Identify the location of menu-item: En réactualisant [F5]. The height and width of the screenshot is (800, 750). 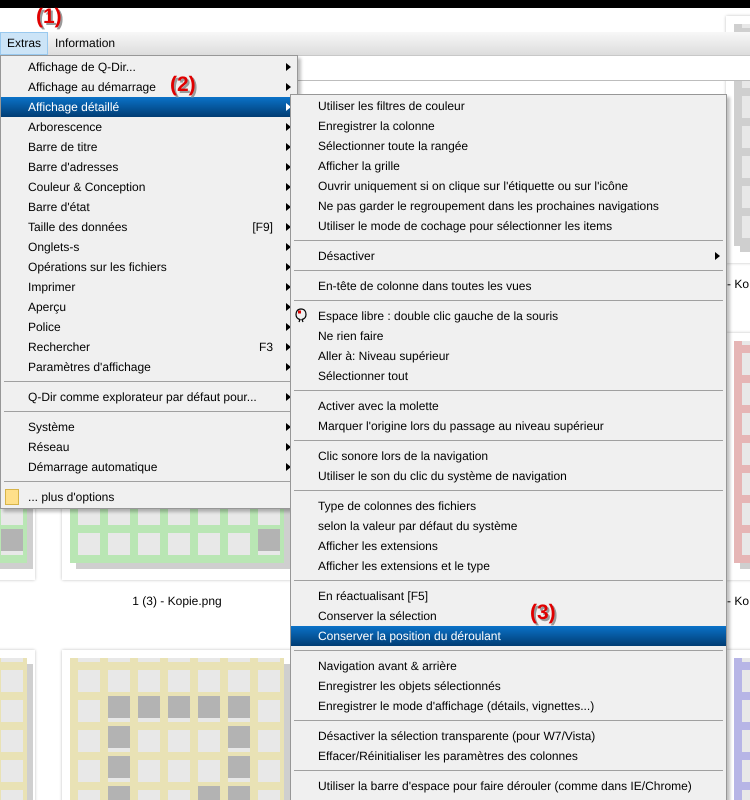
(361, 596).